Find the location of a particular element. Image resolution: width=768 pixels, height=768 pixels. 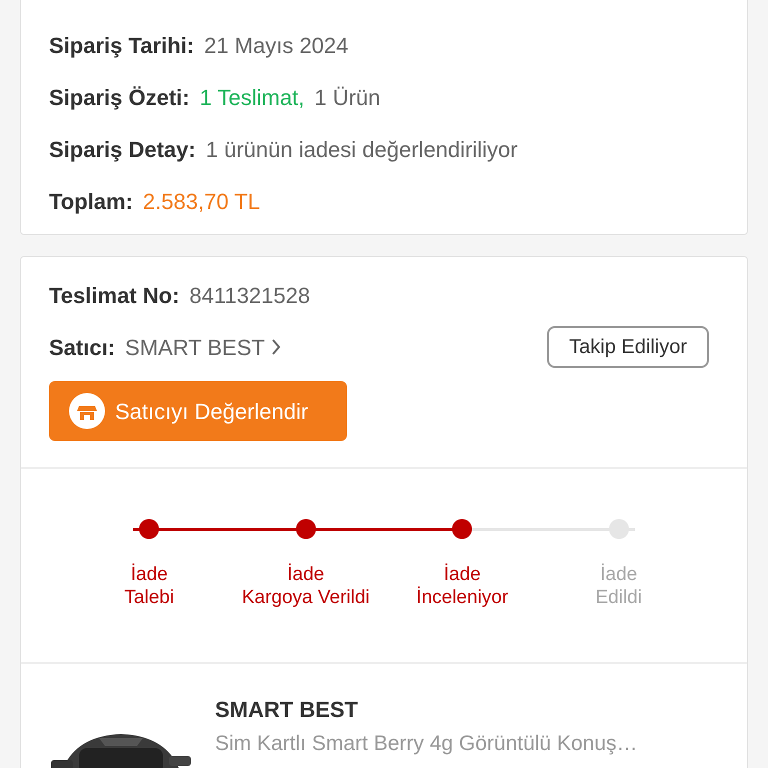

step-label: İade Kargoya Verildi is located at coordinates (306, 586).